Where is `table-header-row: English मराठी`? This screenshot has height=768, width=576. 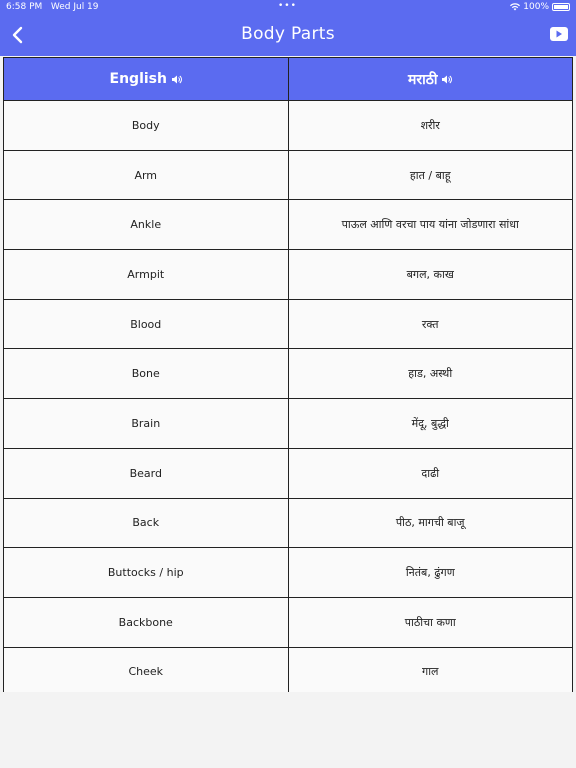 table-header-row: English मराठी is located at coordinates (288, 79).